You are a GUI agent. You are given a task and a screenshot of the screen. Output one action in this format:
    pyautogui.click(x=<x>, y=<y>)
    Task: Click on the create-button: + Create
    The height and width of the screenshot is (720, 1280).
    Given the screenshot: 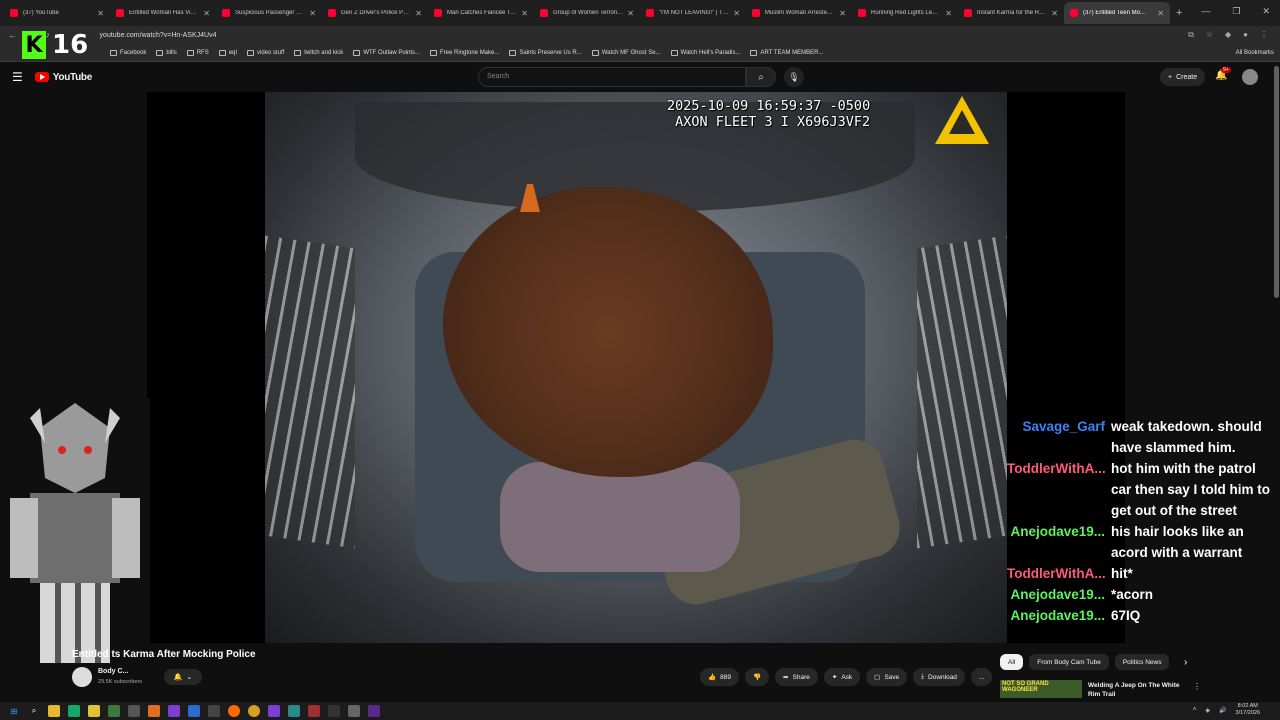 What is the action you would take?
    pyautogui.click(x=1183, y=77)
    